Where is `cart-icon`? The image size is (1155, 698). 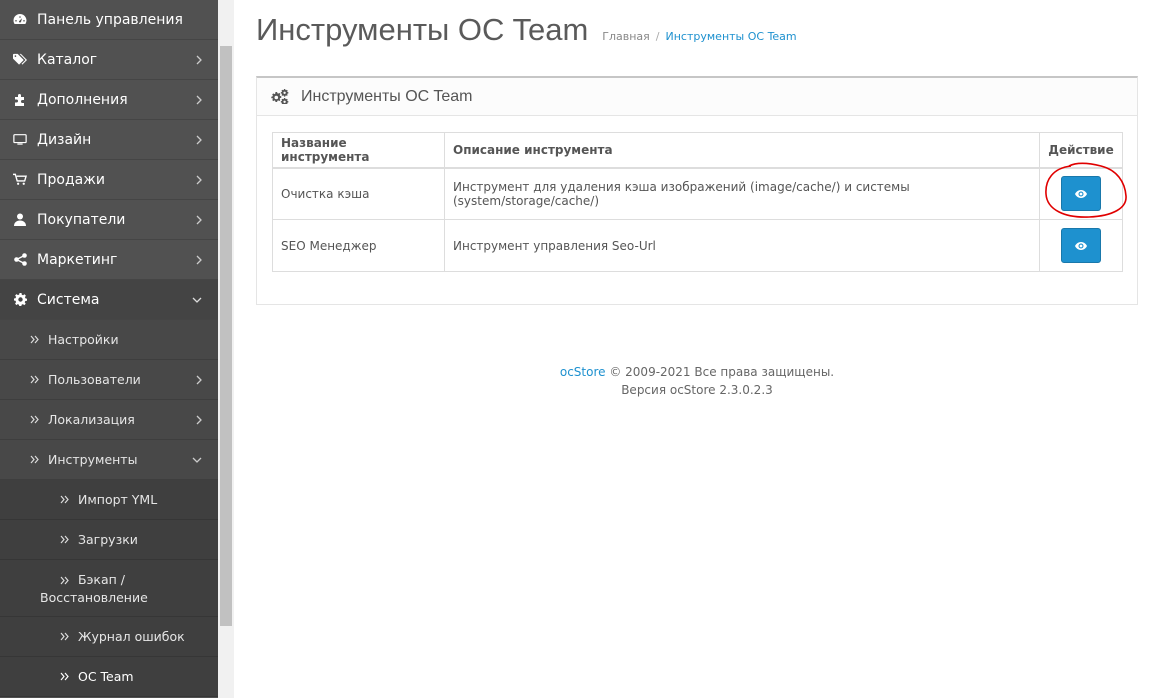
cart-icon is located at coordinates (20, 180).